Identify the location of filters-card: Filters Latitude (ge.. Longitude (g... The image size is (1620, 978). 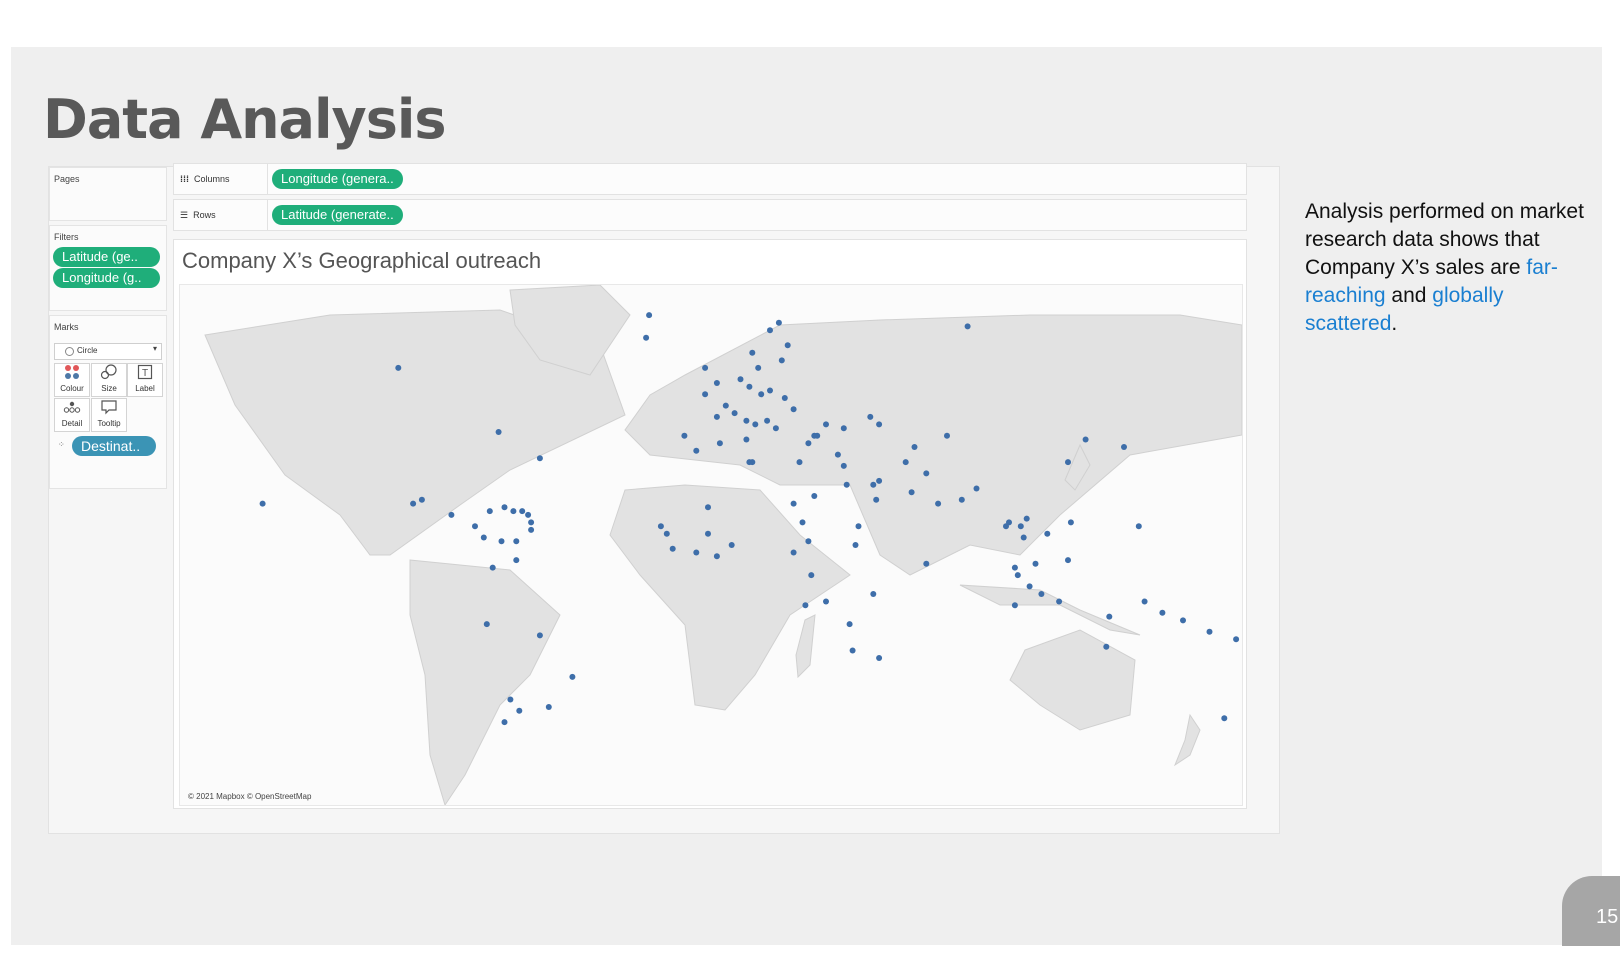
(108, 268).